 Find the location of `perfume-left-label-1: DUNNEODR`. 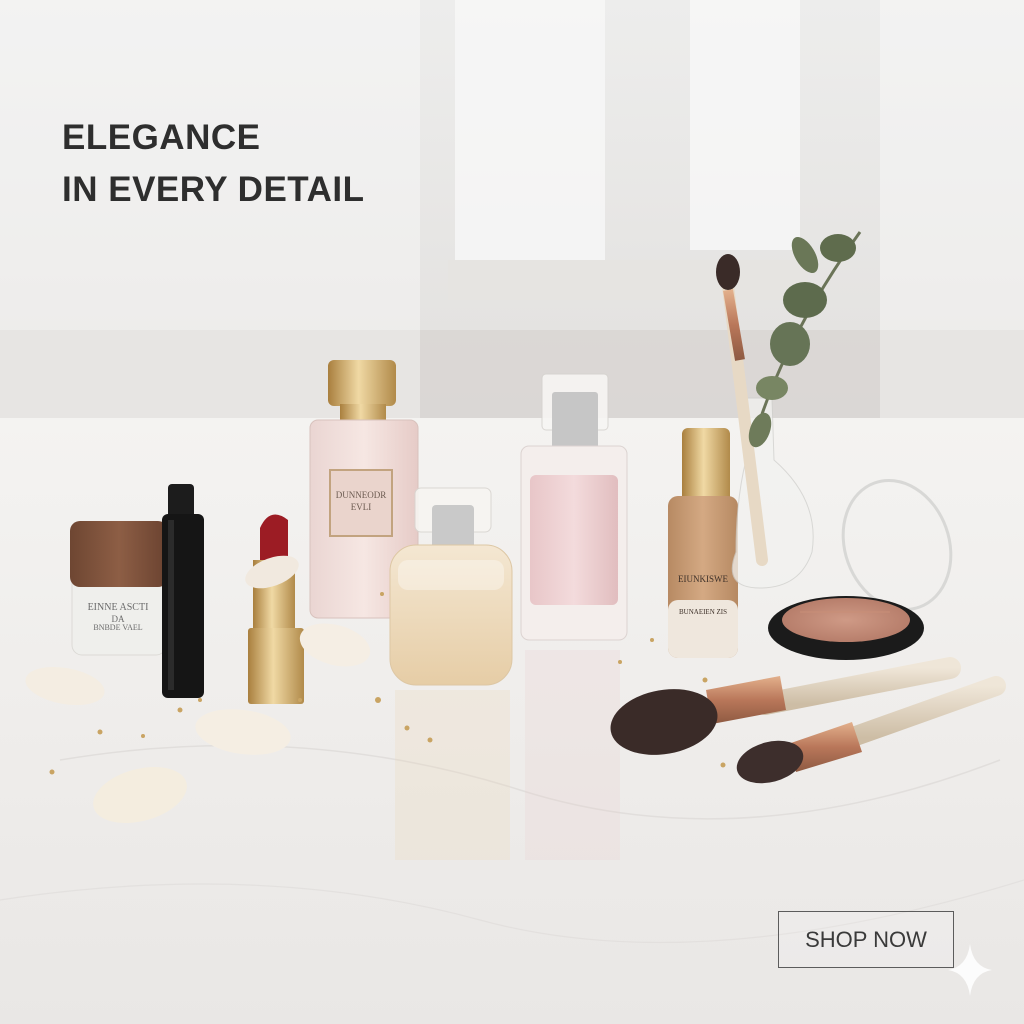

perfume-left-label-1: DUNNEODR is located at coordinates (361, 495).